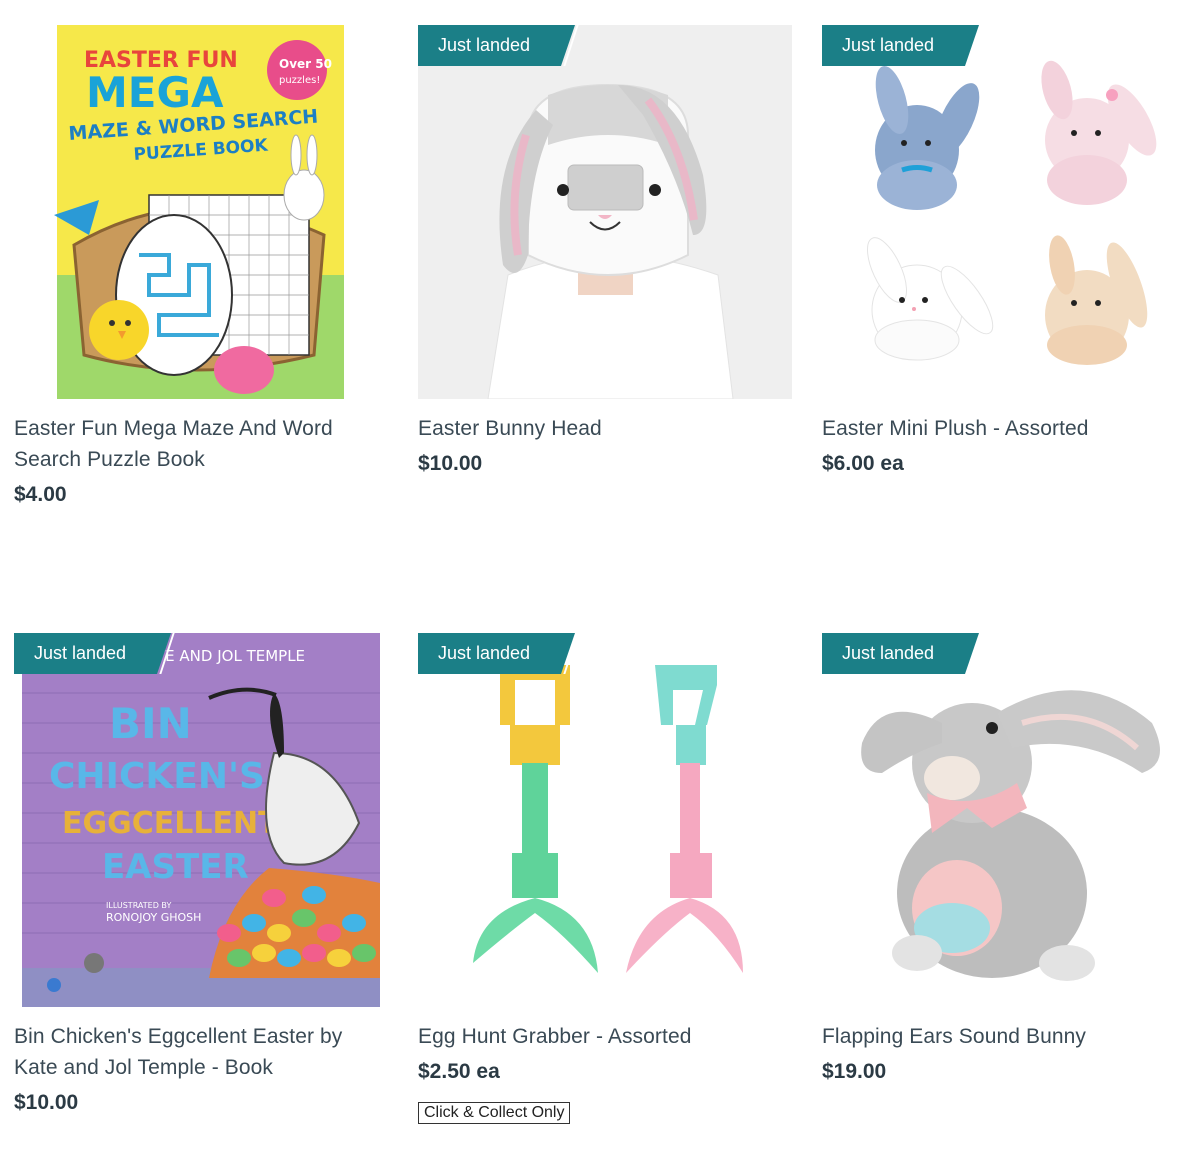 This screenshot has width=1200, height=1158. I want to click on product-price: $6.00 ea, so click(863, 463).